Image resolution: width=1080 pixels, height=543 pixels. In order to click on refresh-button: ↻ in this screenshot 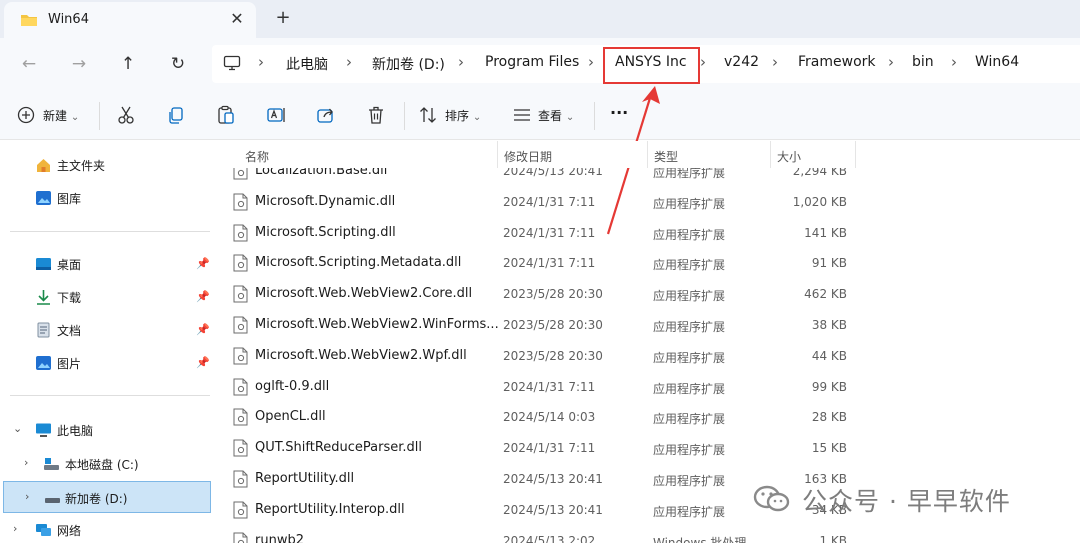, I will do `click(178, 64)`.